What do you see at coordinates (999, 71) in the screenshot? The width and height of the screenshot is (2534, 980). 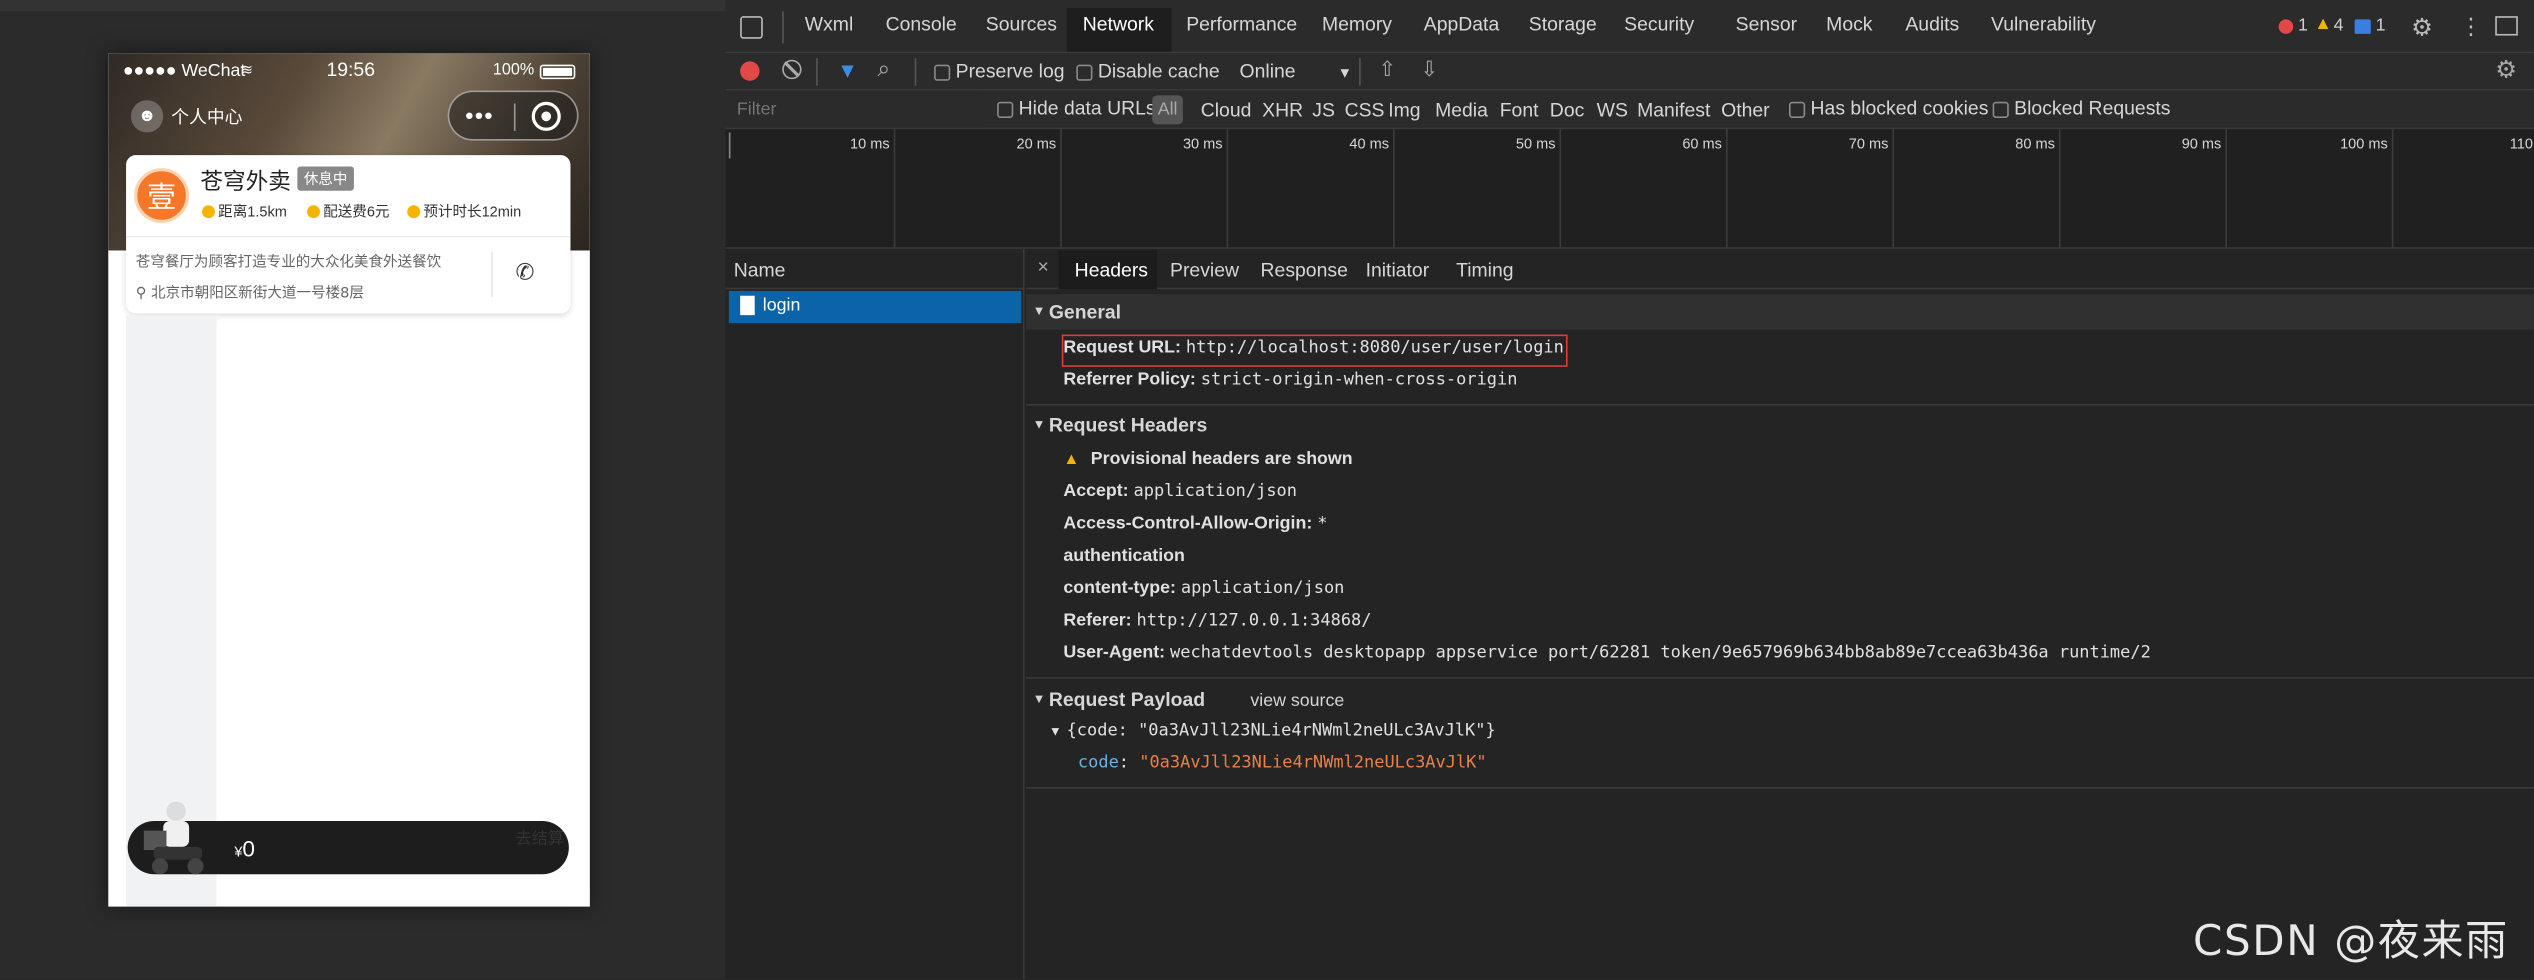 I see `preserve-log-checkbox: Preserve log` at bounding box center [999, 71].